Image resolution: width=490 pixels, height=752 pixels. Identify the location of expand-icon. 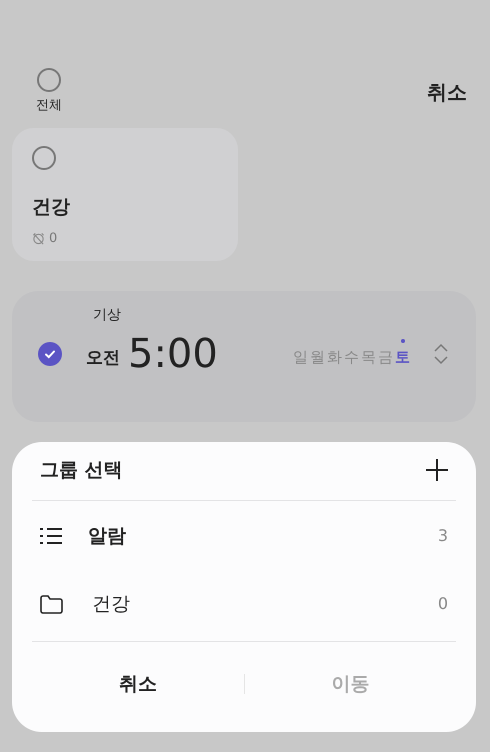
(441, 354).